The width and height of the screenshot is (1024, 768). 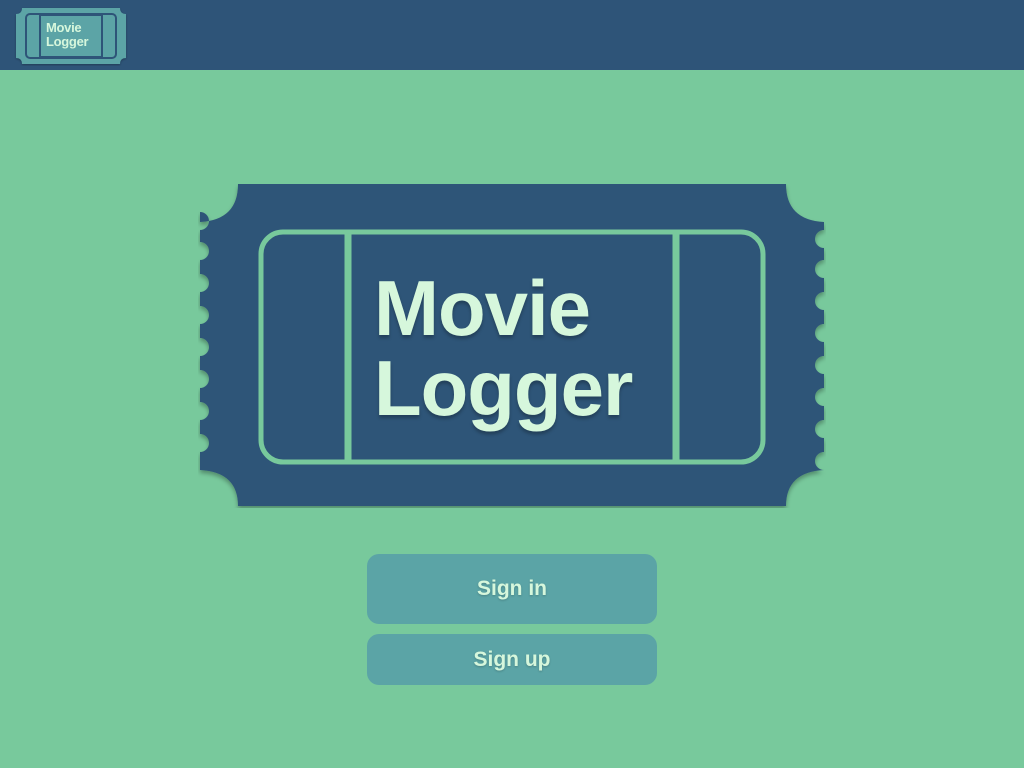 What do you see at coordinates (67, 41) in the screenshot?
I see `header-logo-line2: Logger` at bounding box center [67, 41].